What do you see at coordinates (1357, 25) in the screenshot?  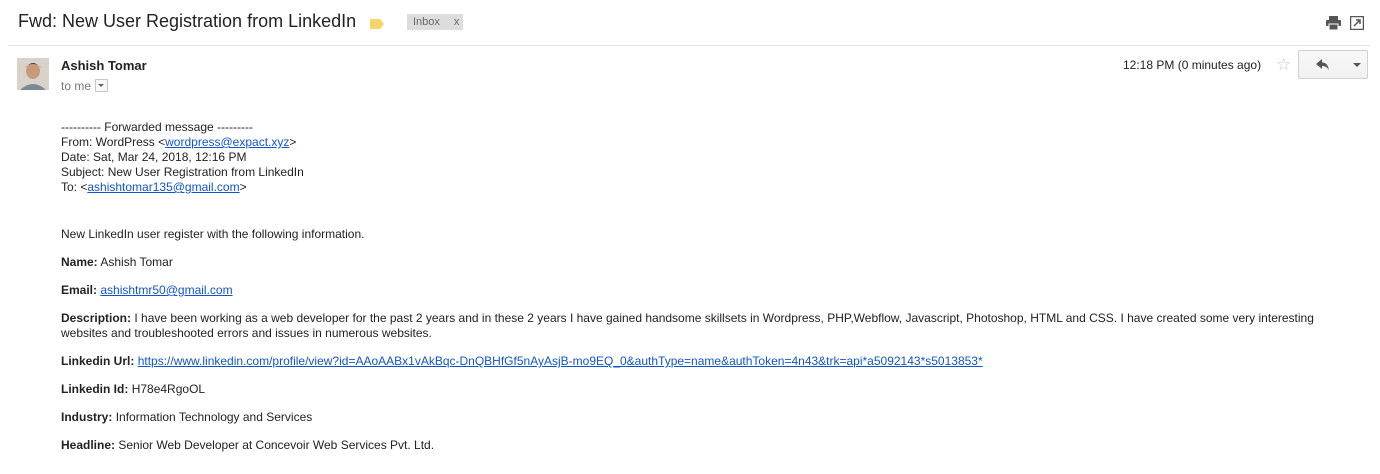 I see `new-window-icon` at bounding box center [1357, 25].